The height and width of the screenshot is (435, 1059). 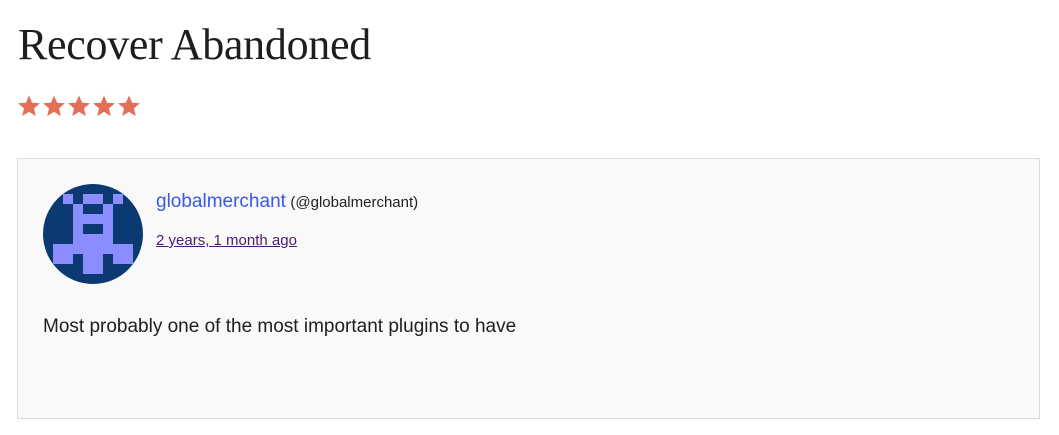 What do you see at coordinates (226, 240) in the screenshot?
I see `review-date-link: 2 years, 1 month ago` at bounding box center [226, 240].